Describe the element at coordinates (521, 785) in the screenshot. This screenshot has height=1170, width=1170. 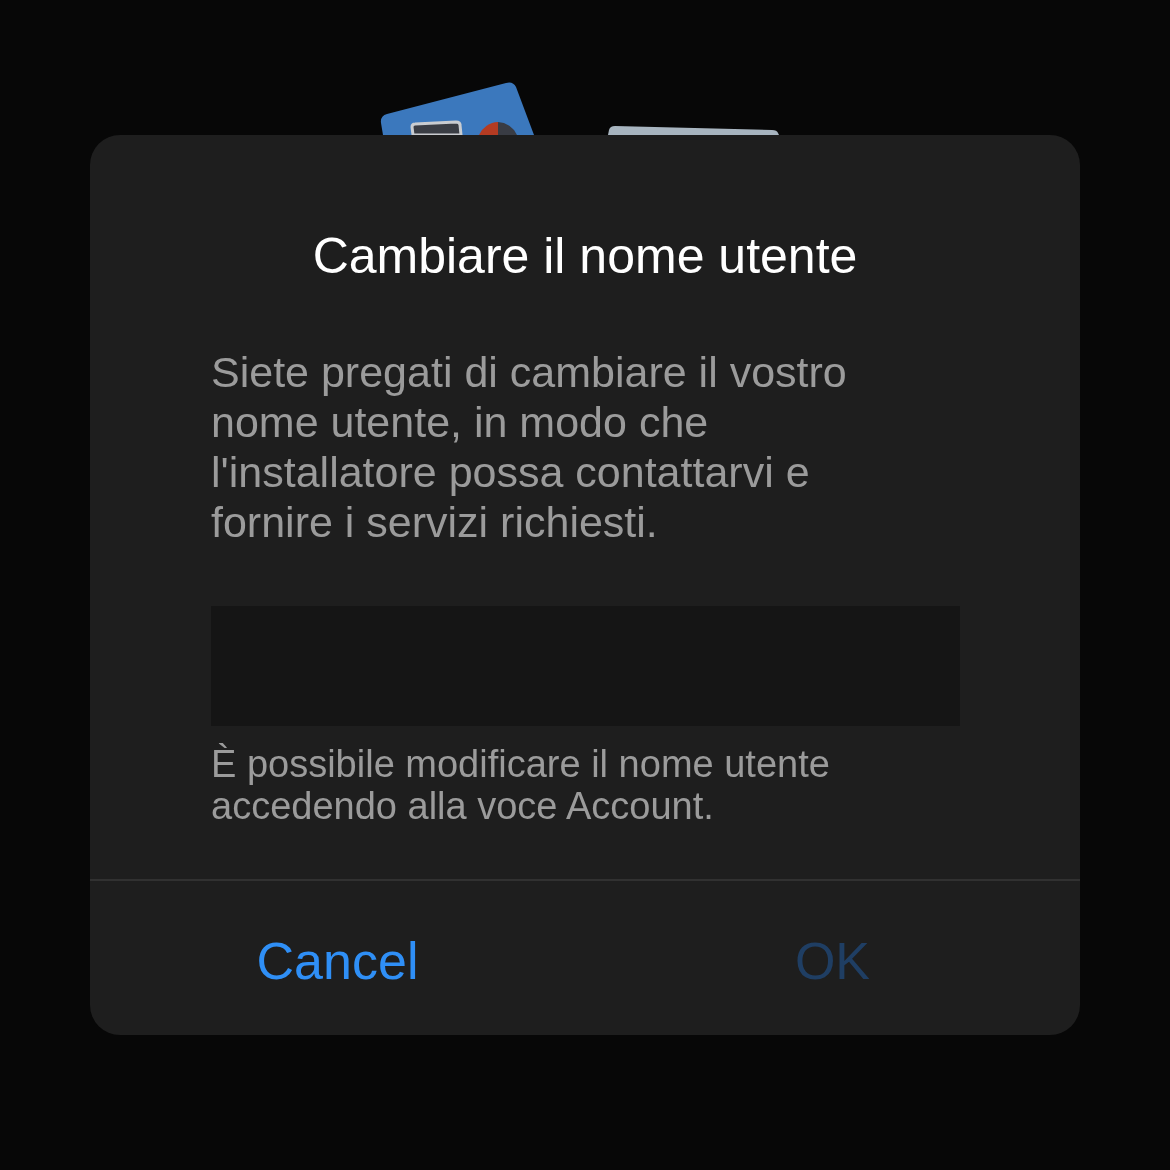
I see `hint-text: È possibile modificare il nome utente accedendo alla voce Account.` at that location.